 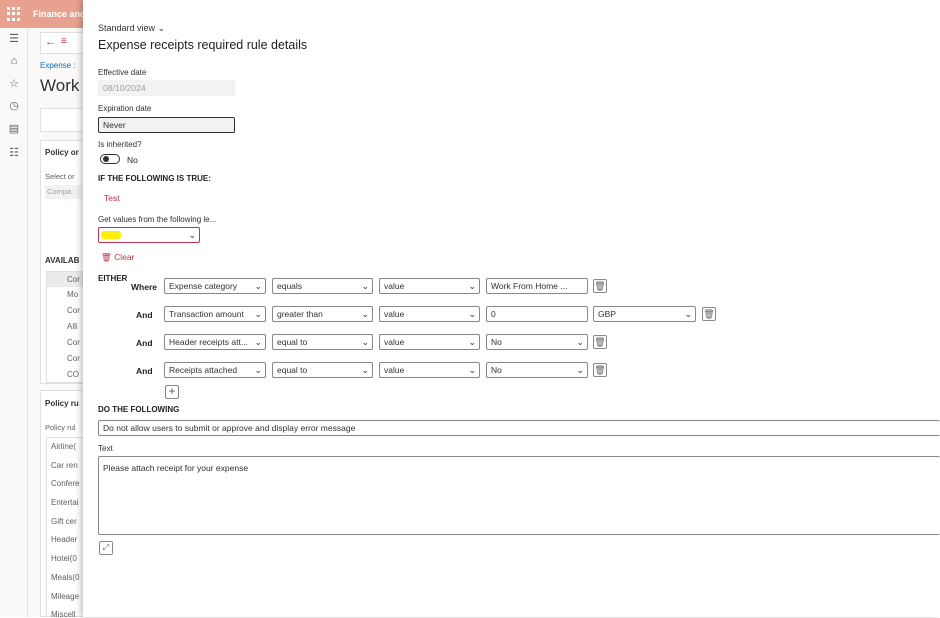 What do you see at coordinates (113, 278) in the screenshot?
I see `either-label: EITHER` at bounding box center [113, 278].